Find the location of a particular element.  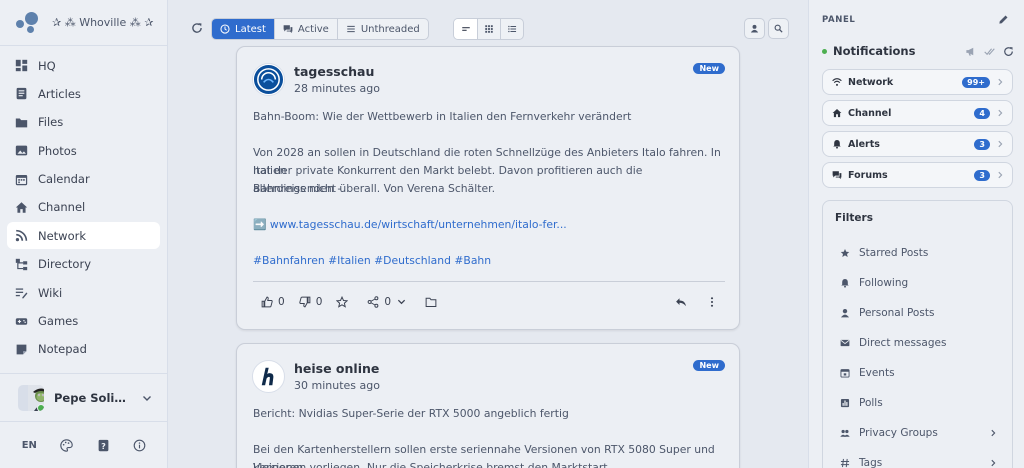

share-count: 0 is located at coordinates (388, 301).